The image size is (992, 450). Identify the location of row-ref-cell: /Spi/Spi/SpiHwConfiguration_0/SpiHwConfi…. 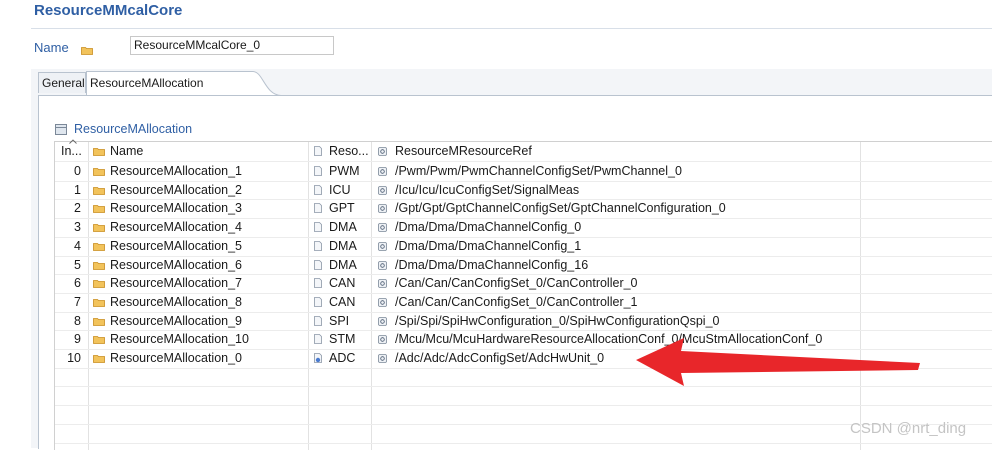
(548, 321).